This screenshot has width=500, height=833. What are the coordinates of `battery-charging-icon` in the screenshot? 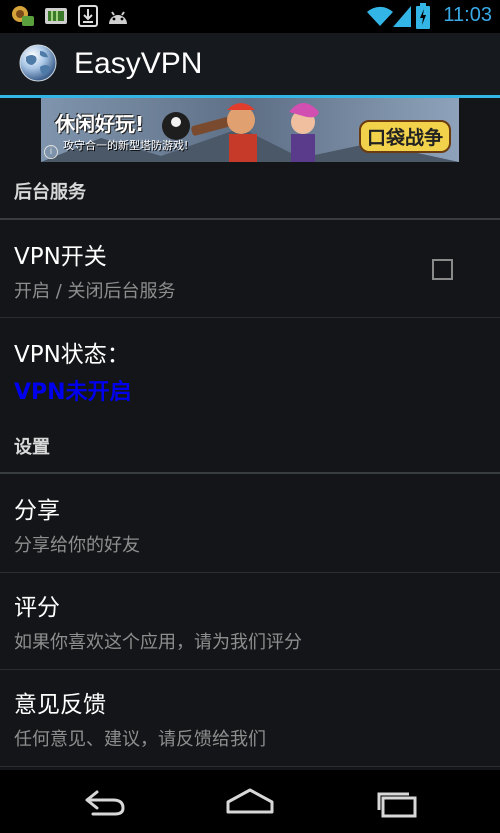 It's located at (423, 16).